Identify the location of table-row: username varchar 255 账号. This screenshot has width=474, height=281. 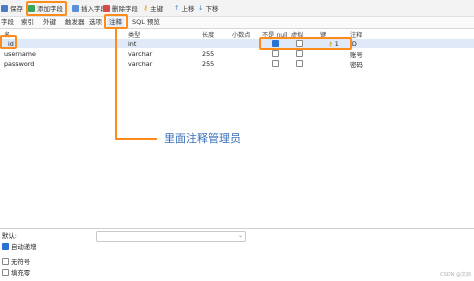
(237, 54).